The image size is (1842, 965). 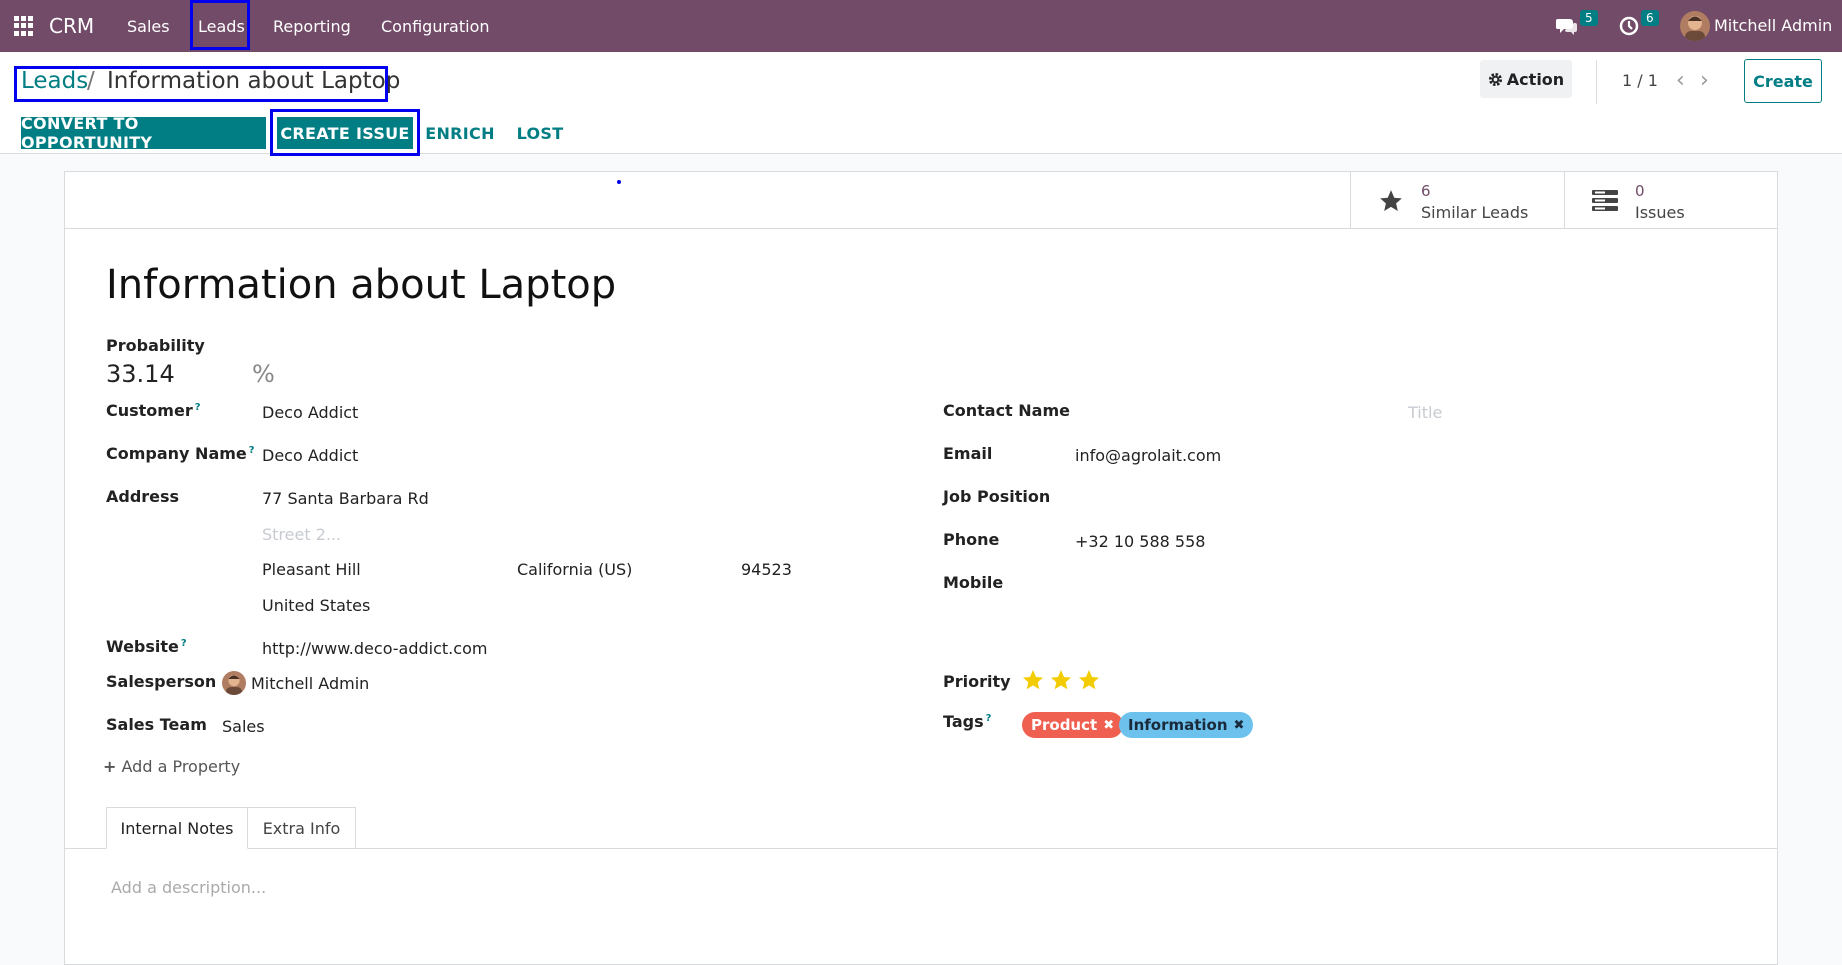 What do you see at coordinates (310, 455) in the screenshot?
I see `company-name-field: Deco Addict` at bounding box center [310, 455].